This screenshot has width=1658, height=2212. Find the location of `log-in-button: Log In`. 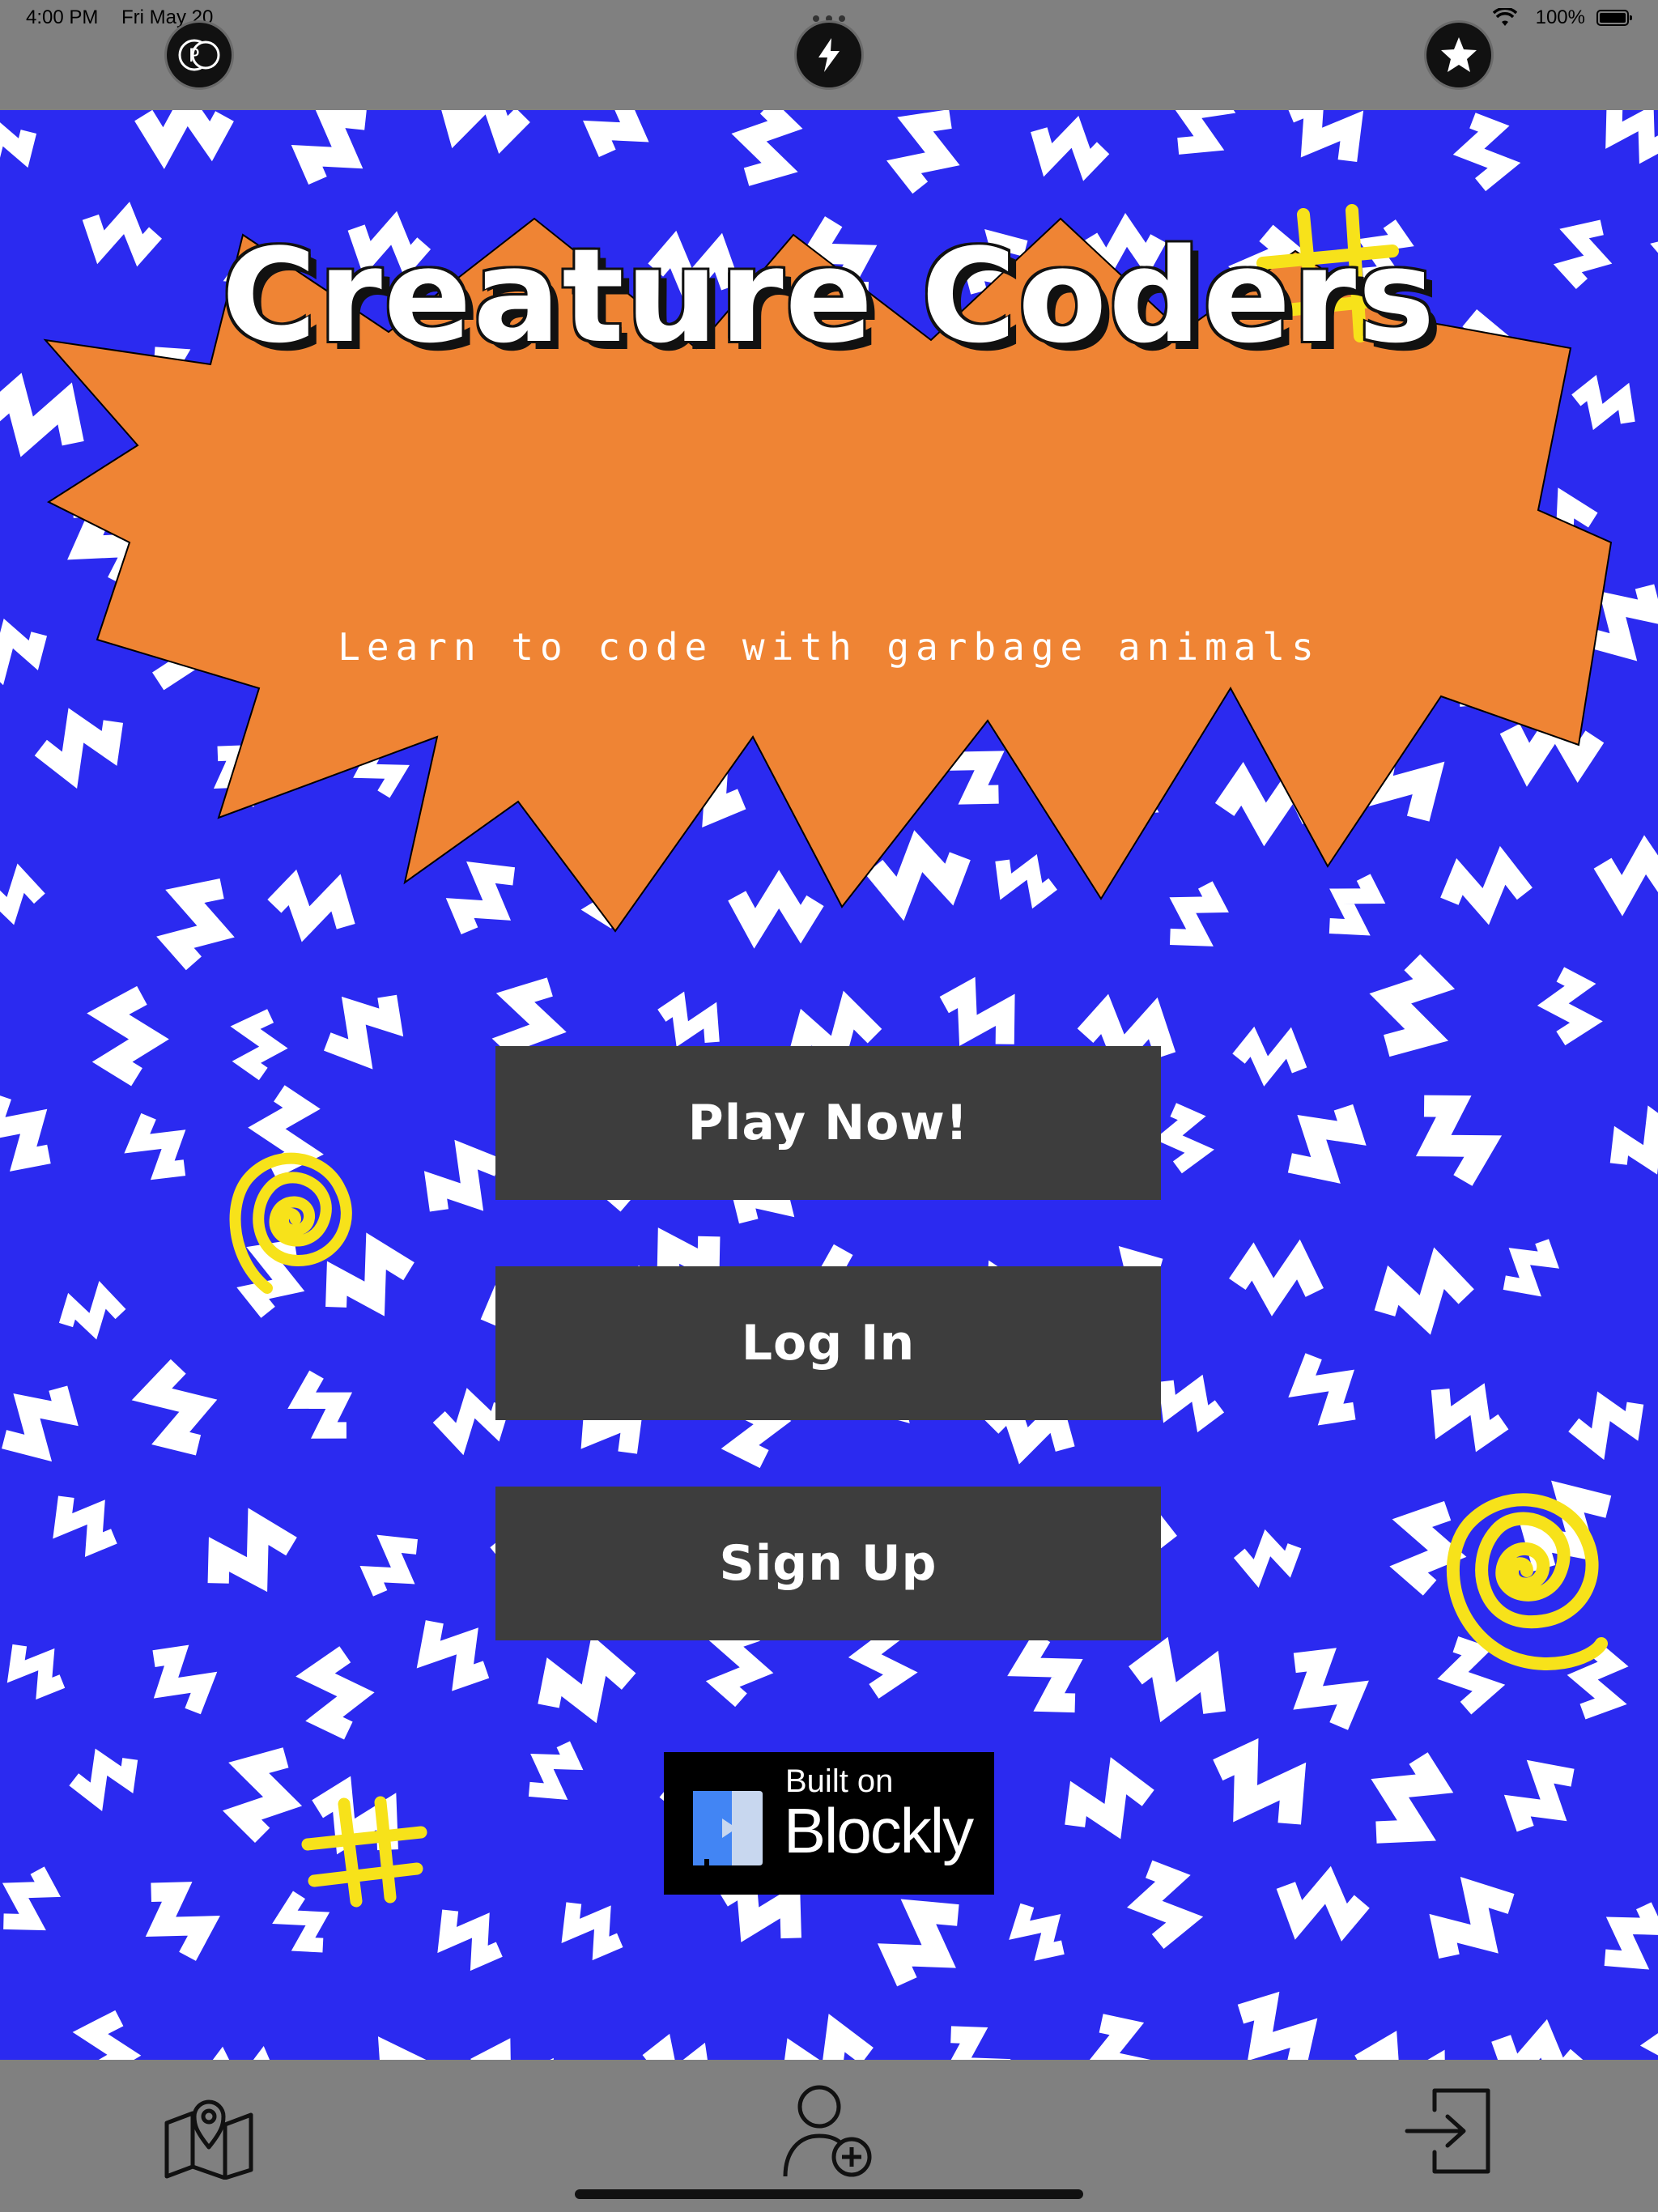

log-in-button: Log In is located at coordinates (828, 1343).